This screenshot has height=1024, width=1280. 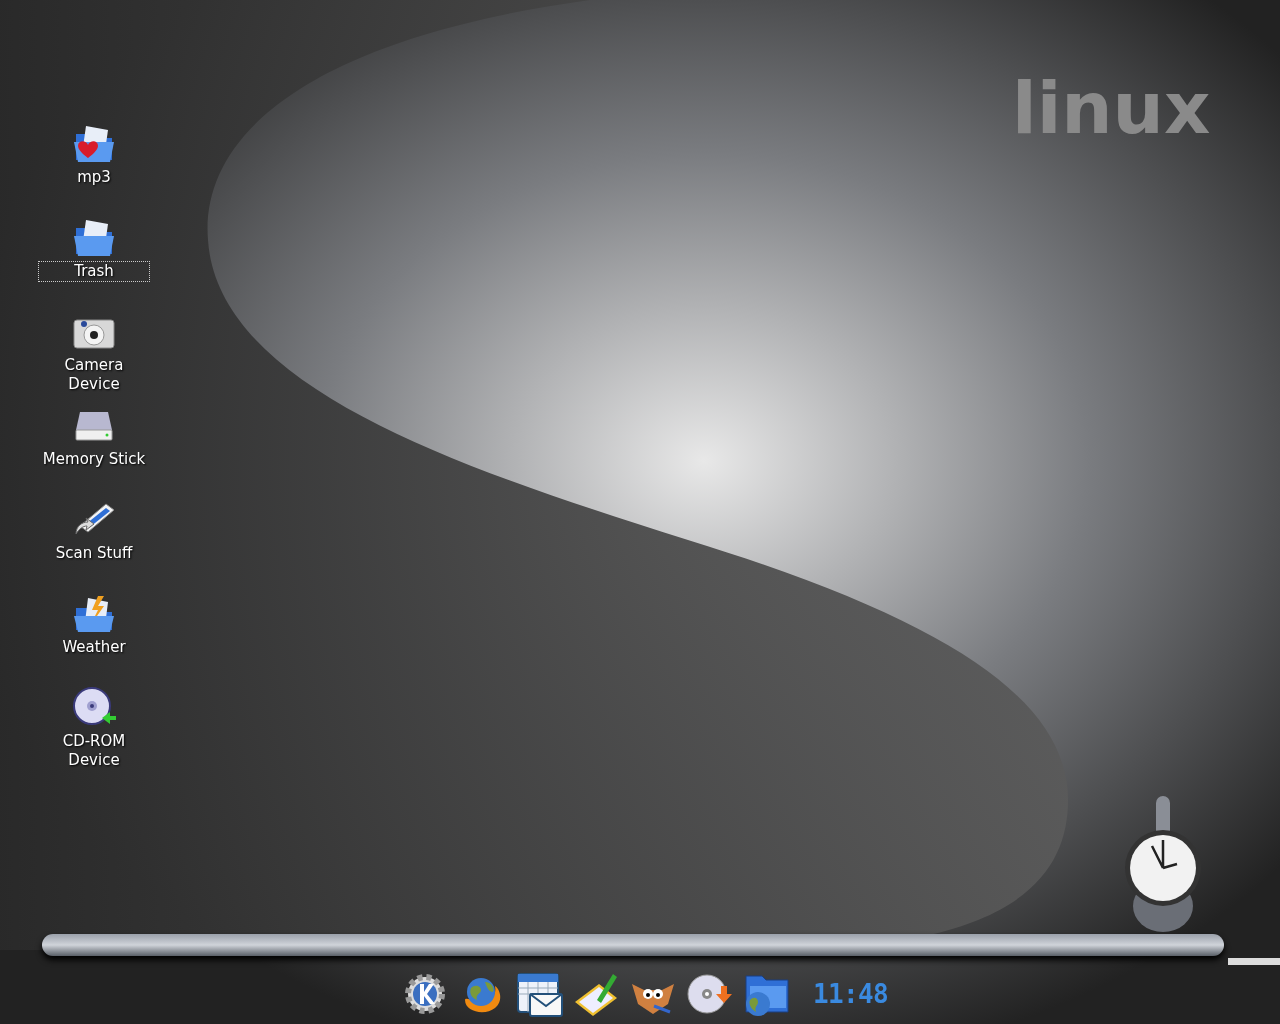 I want to click on desktop-icon-label: Scan Stuff, so click(x=94, y=553).